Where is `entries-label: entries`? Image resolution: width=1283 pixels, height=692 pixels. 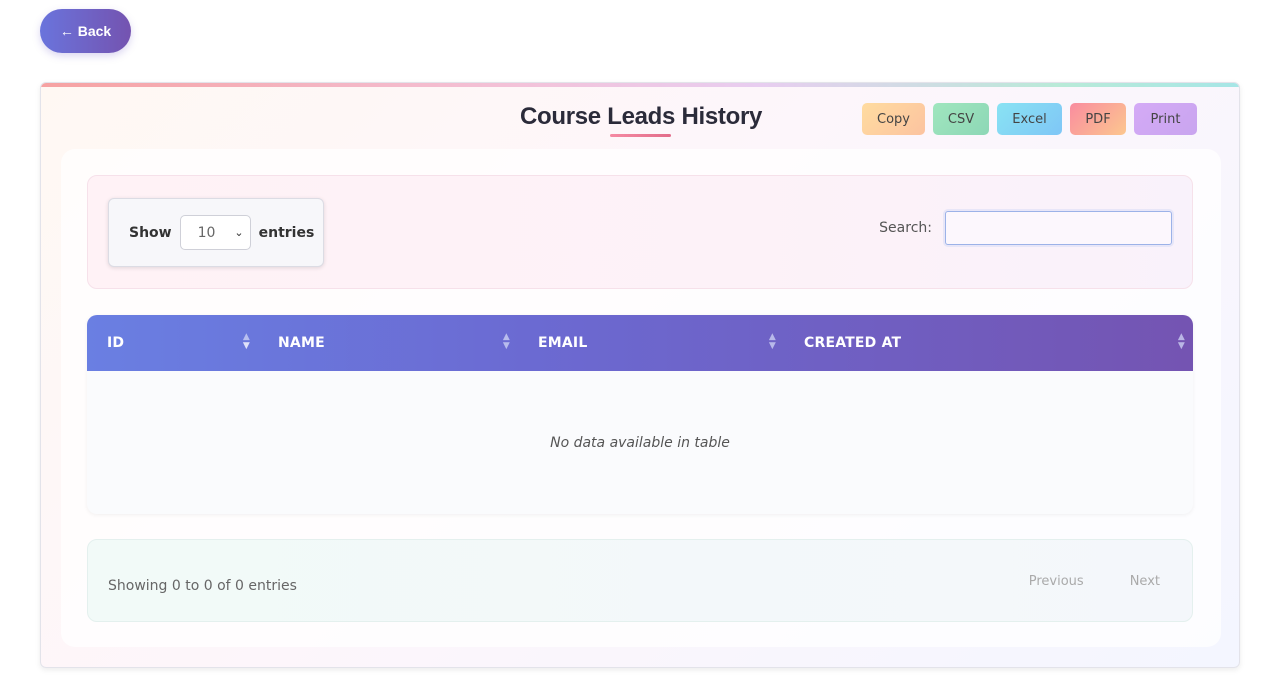
entries-label: entries is located at coordinates (286, 232).